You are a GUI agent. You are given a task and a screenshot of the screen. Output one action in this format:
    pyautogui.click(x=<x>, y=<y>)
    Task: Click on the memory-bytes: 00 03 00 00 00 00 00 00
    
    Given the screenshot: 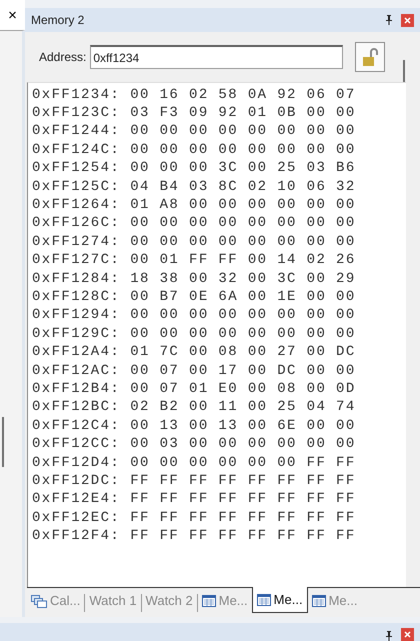 What is the action you would take?
    pyautogui.click(x=243, y=444)
    